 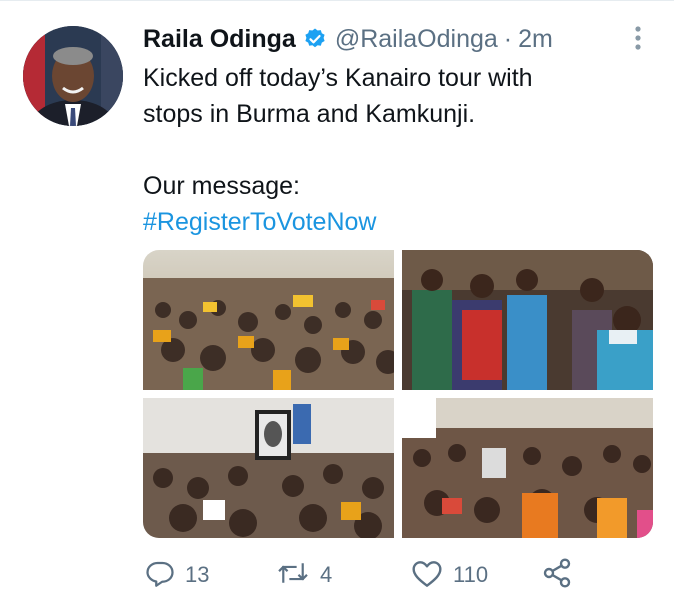 I want to click on tweet-text-line: stops in Burma and Kamkunji., so click(x=309, y=114).